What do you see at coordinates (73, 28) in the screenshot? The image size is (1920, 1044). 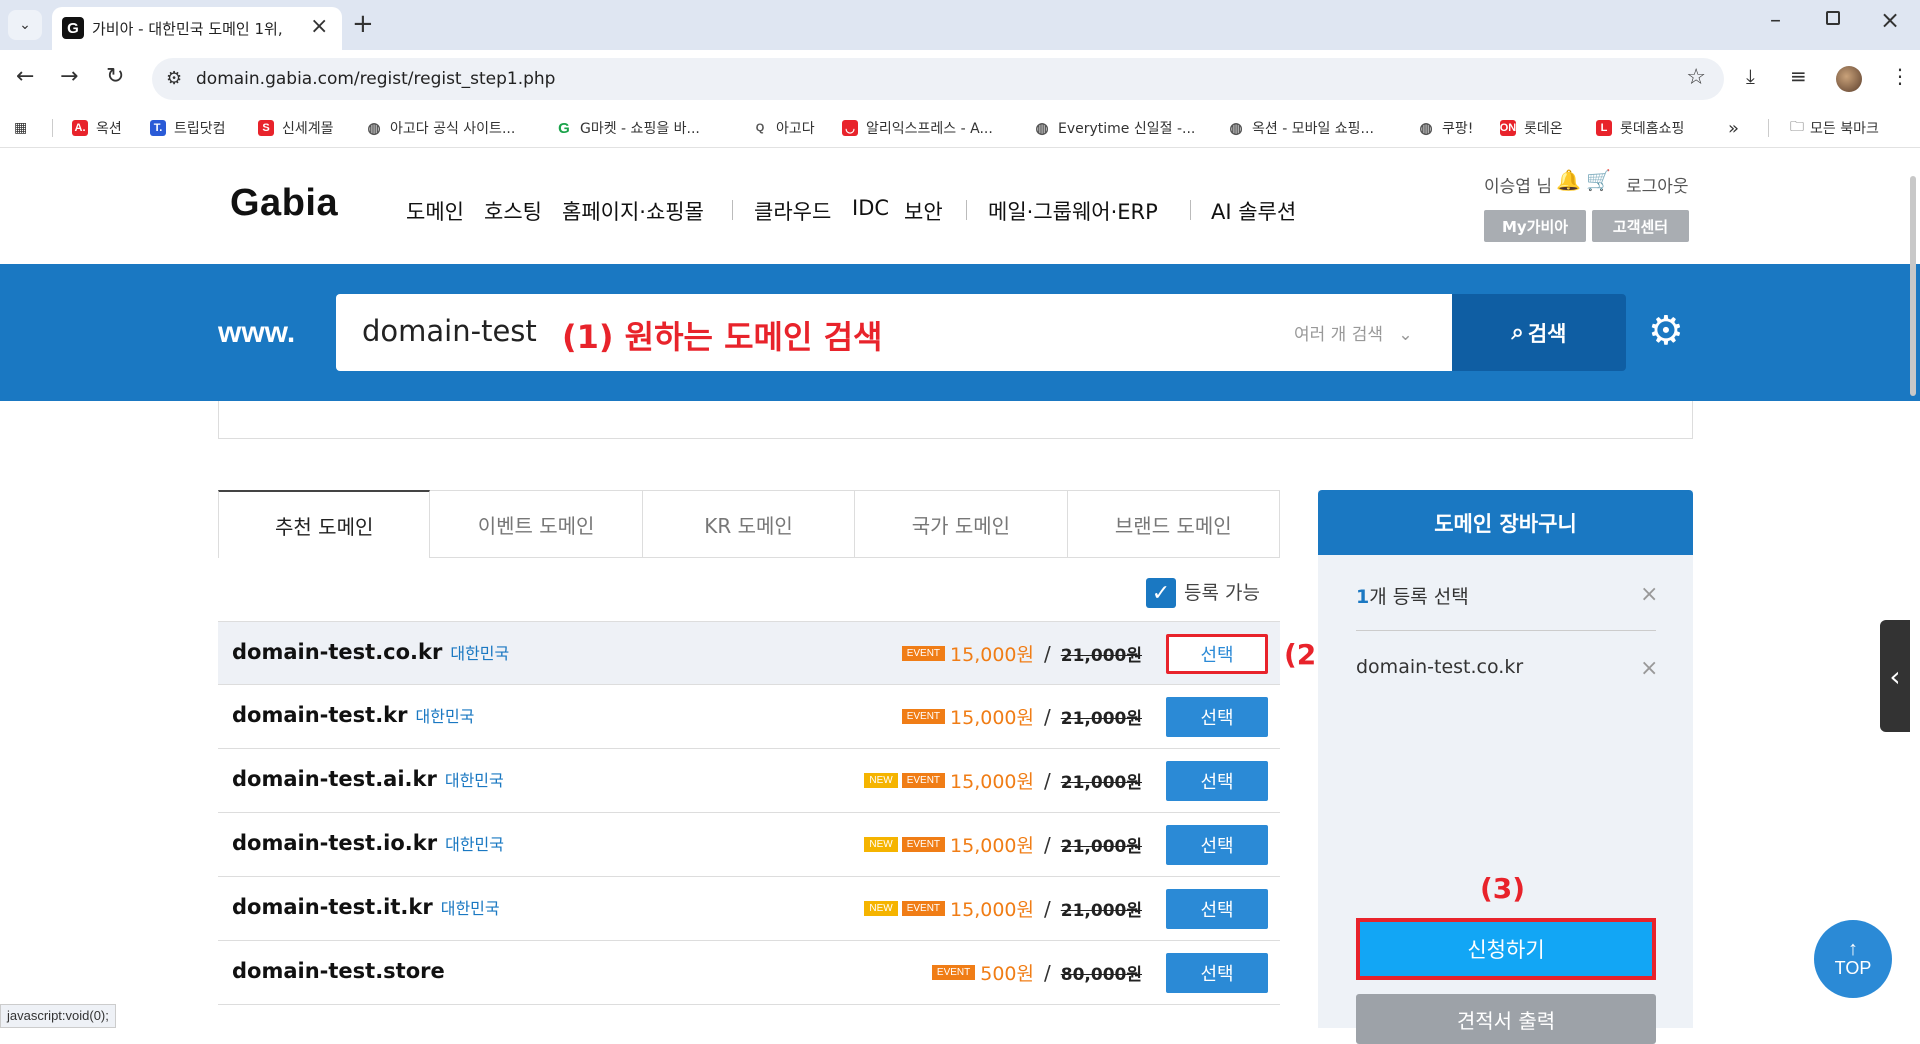 I see `gabia-favicon-icon: G` at bounding box center [73, 28].